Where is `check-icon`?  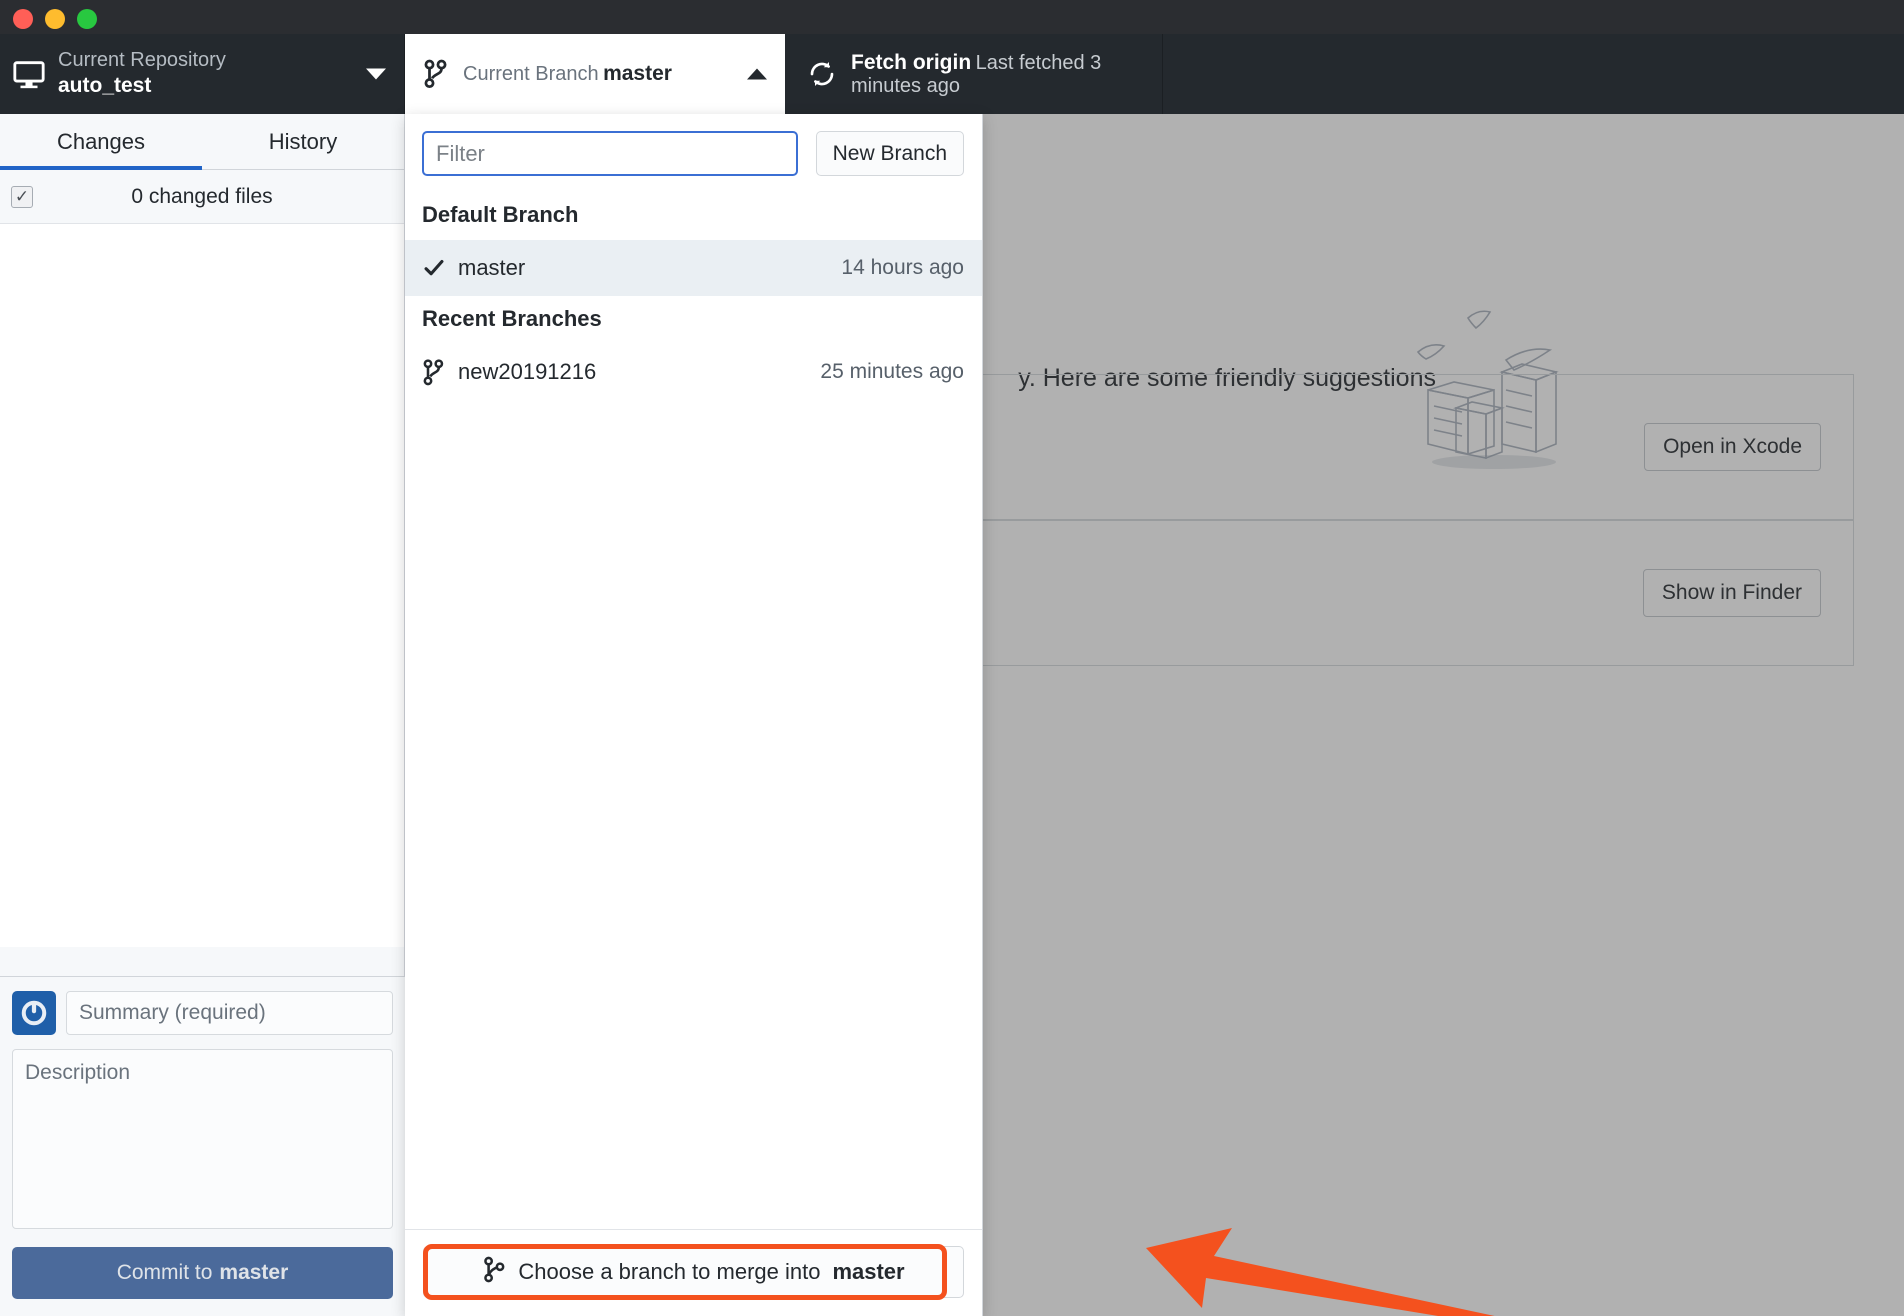
check-icon is located at coordinates (437, 268).